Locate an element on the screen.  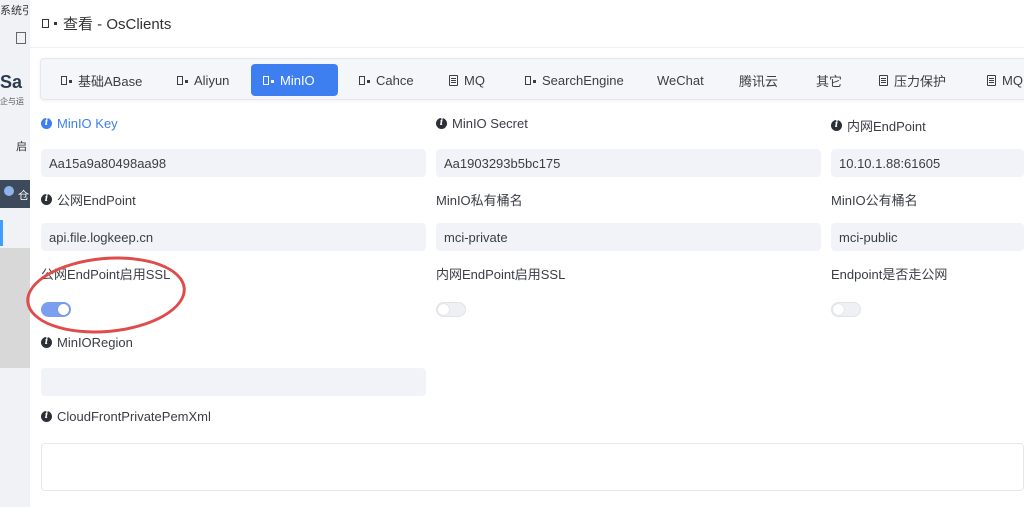
tab-searchengine: SearchEngine is located at coordinates (574, 80).